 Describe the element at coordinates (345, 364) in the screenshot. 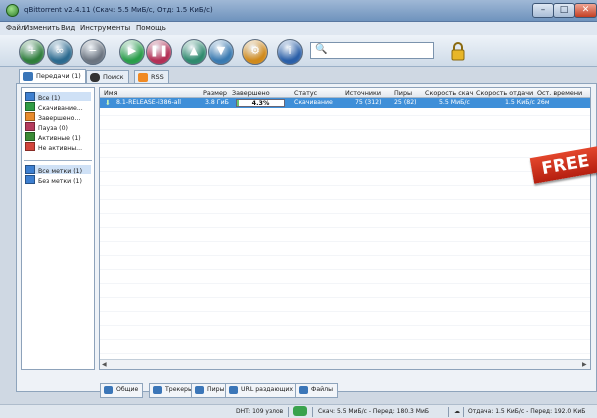

I see `horizontal-scrollbar: ◀ ▶` at that location.